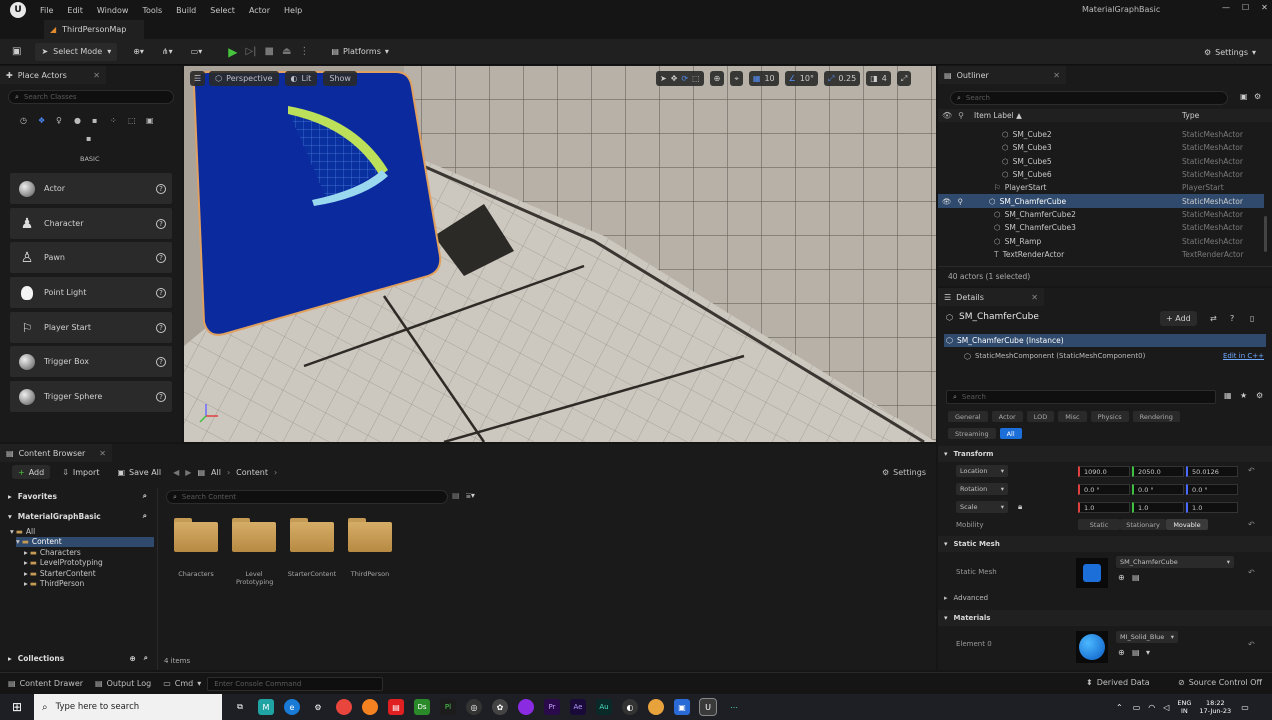 Image resolution: width=1272 pixels, height=720 pixels. Describe the element at coordinates (91, 361) in the screenshot. I see `trigger-box-item: Trigger Box?` at that location.